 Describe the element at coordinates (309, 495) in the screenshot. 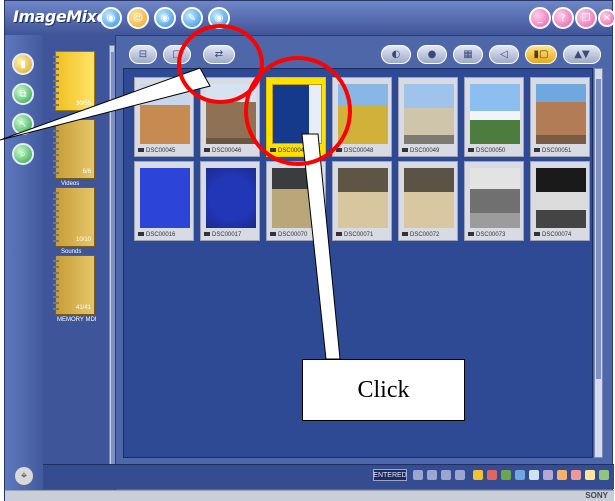

I see `bottom-strip: SONY` at that location.